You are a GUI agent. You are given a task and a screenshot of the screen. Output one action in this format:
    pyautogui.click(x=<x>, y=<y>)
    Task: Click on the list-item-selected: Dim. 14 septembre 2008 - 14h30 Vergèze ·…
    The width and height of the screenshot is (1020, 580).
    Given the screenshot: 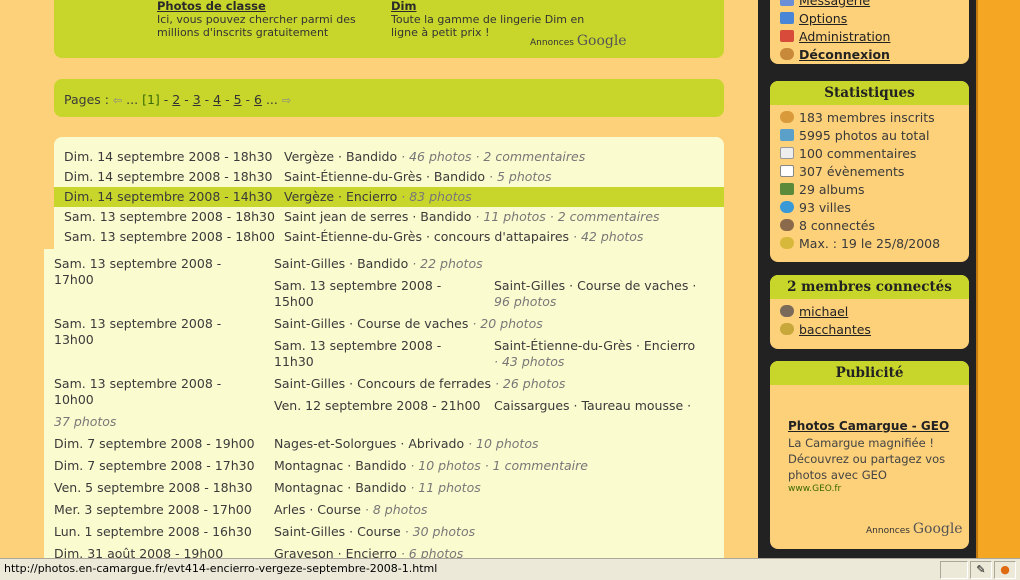 What is the action you would take?
    pyautogui.click(x=389, y=197)
    